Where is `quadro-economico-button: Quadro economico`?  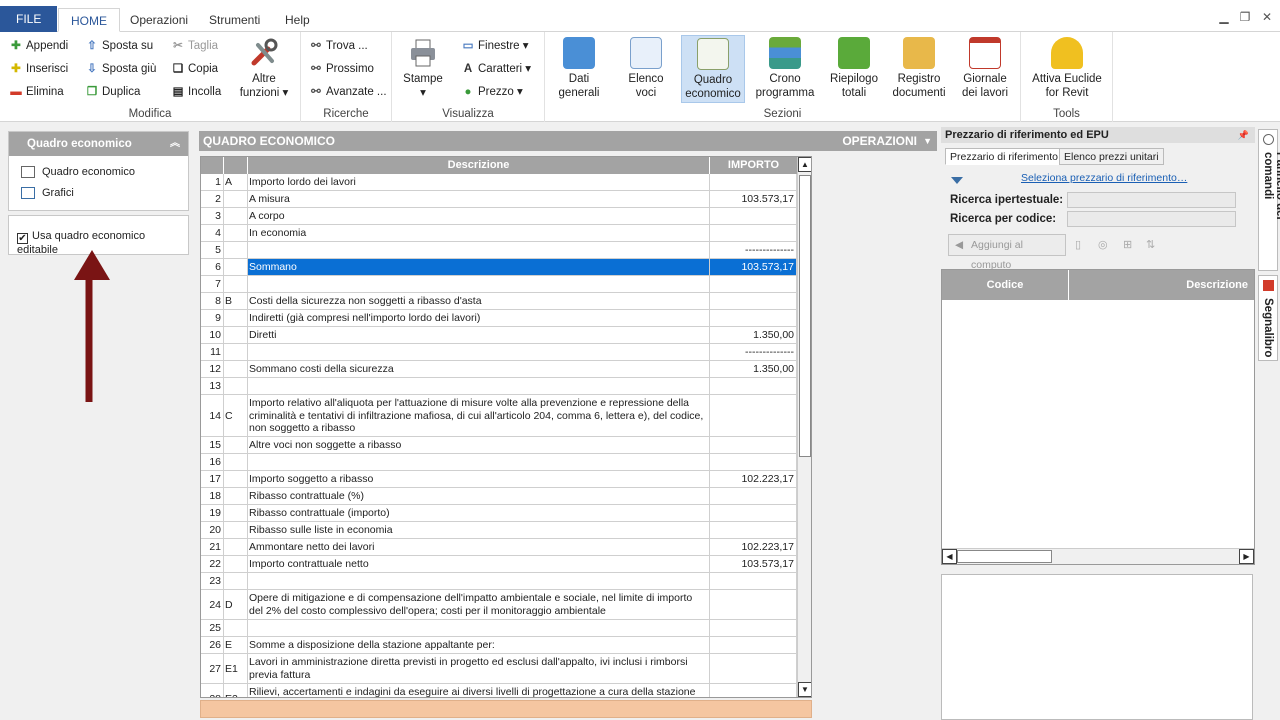 quadro-economico-button: Quadro economico is located at coordinates (713, 69).